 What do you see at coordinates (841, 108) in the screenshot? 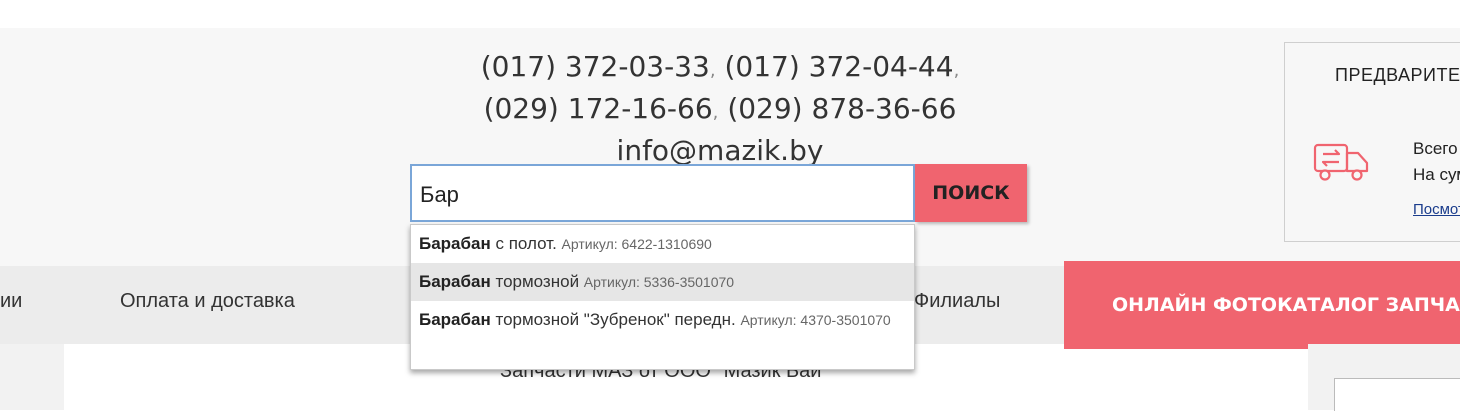
I see `phone-link: (029) 878-36-66` at bounding box center [841, 108].